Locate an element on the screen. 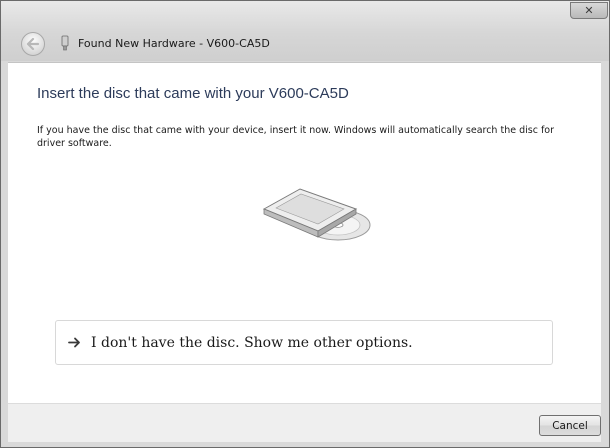 The image size is (610, 448). footer-bar: Cancel is located at coordinates (304, 422).